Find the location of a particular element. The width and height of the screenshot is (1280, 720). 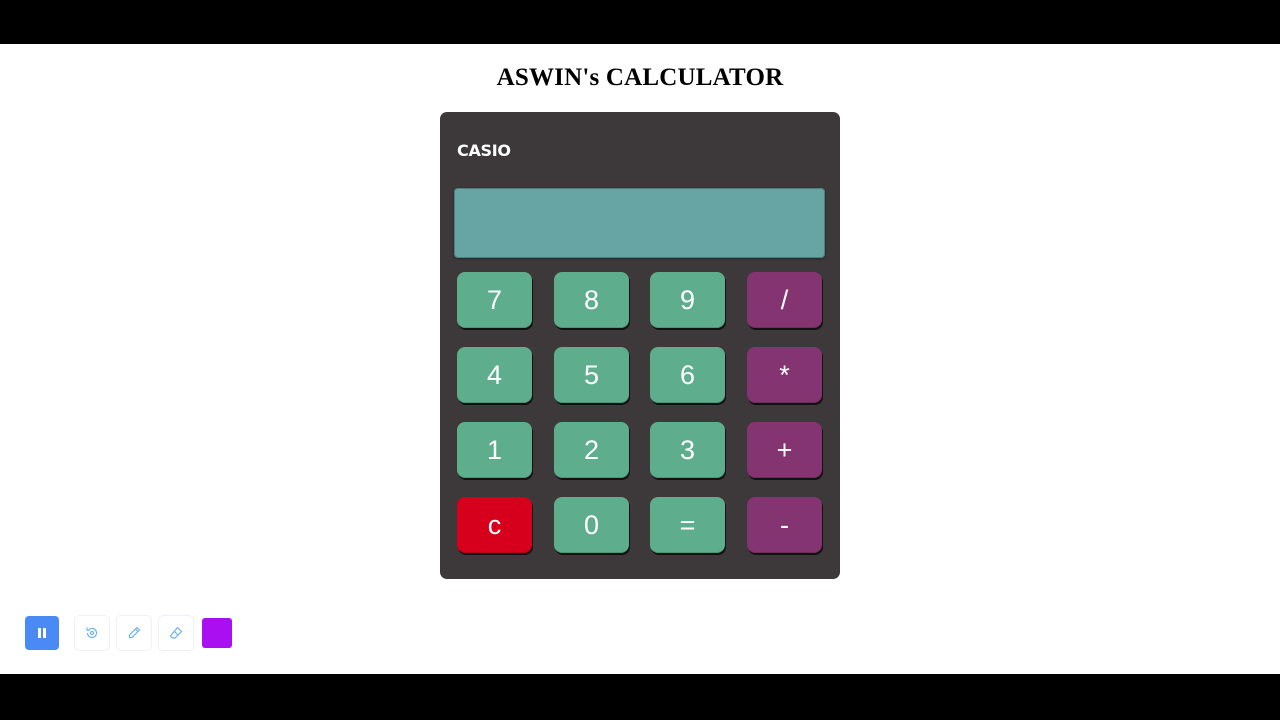

replay-icon is located at coordinates (92, 633).